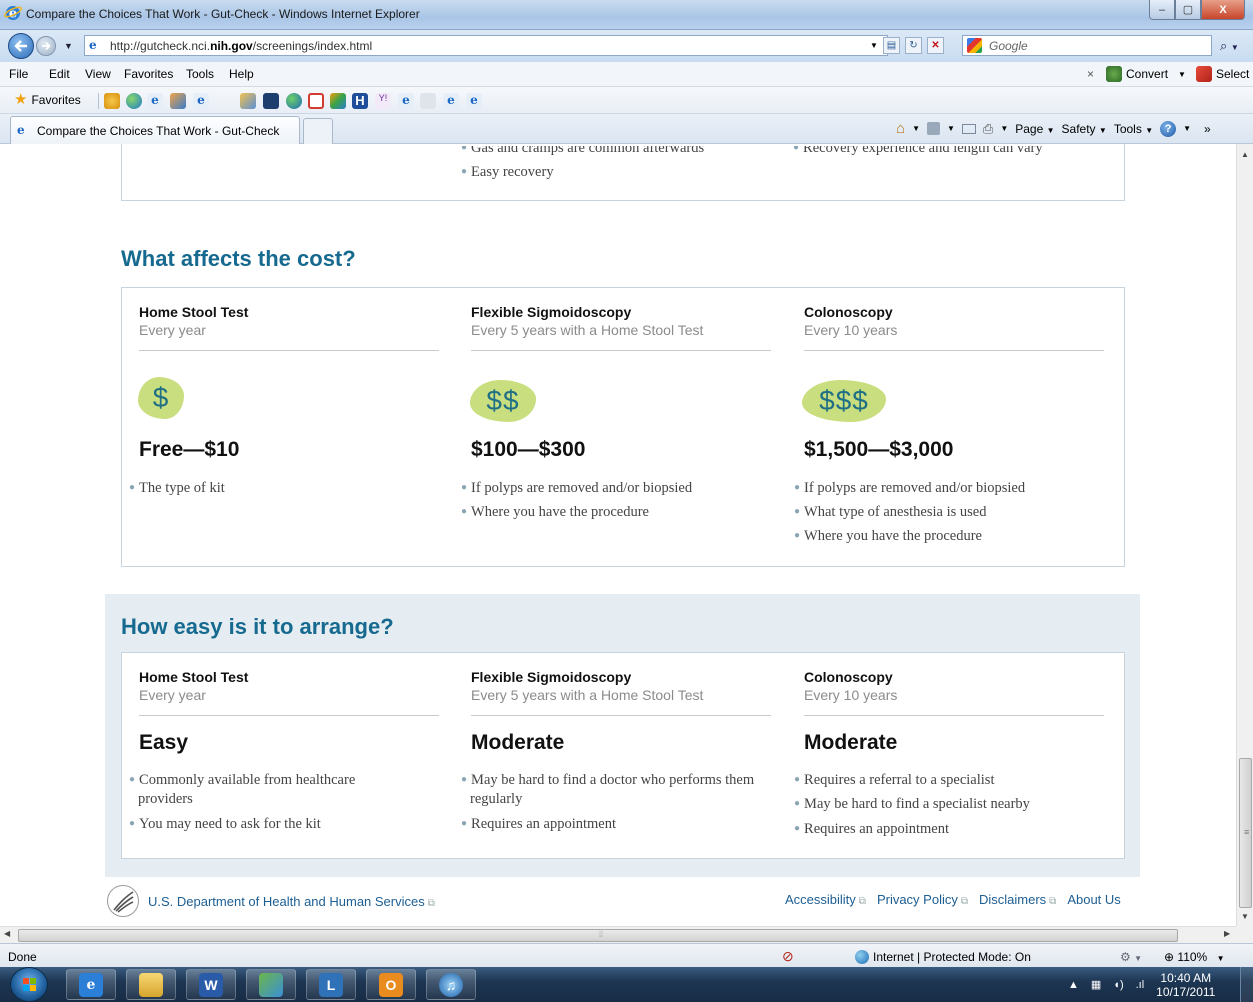 The width and height of the screenshot is (1253, 1002). I want to click on new-tab-button, so click(318, 131).